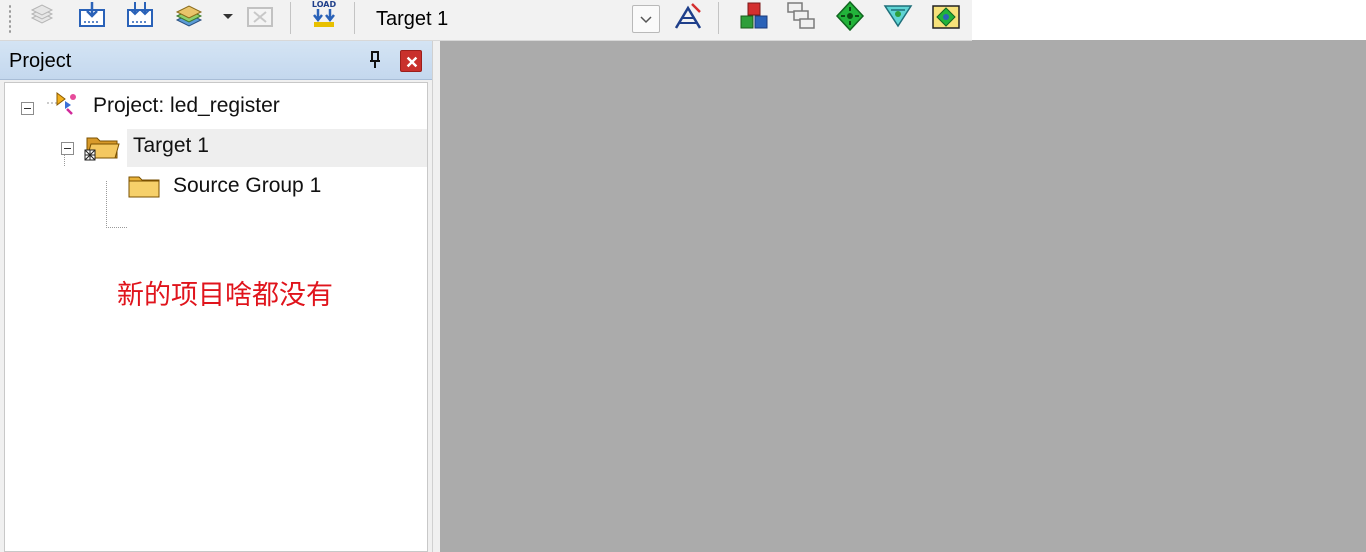 This screenshot has height=552, width=1366. What do you see at coordinates (144, 185) in the screenshot?
I see `folder-icon` at bounding box center [144, 185].